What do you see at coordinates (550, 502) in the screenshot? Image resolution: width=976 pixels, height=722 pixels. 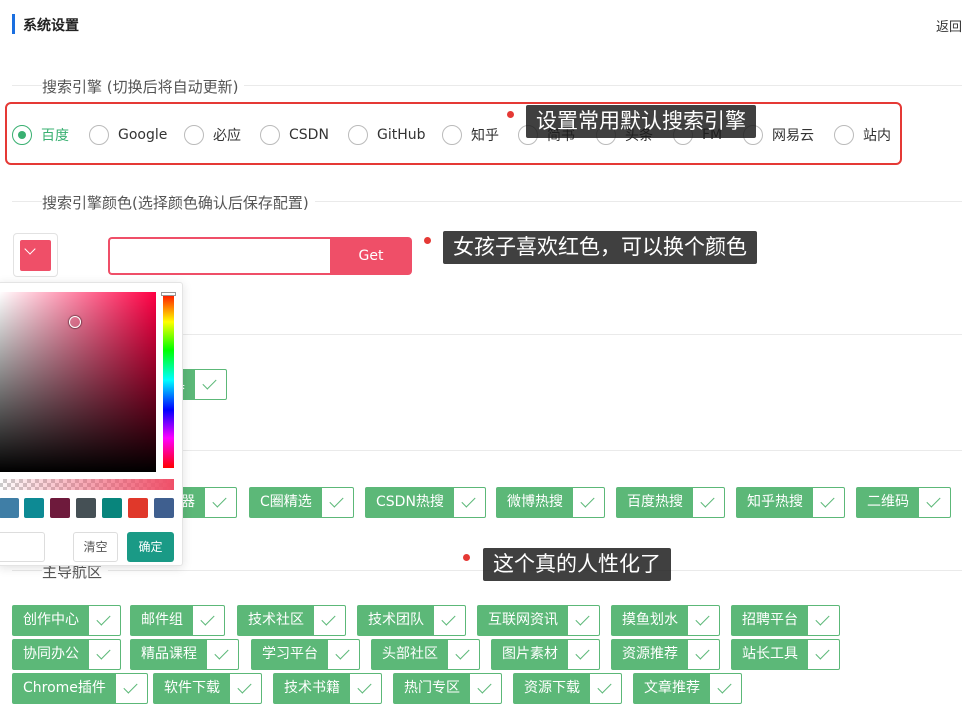 I see `quick-tag: 微博热搜` at bounding box center [550, 502].